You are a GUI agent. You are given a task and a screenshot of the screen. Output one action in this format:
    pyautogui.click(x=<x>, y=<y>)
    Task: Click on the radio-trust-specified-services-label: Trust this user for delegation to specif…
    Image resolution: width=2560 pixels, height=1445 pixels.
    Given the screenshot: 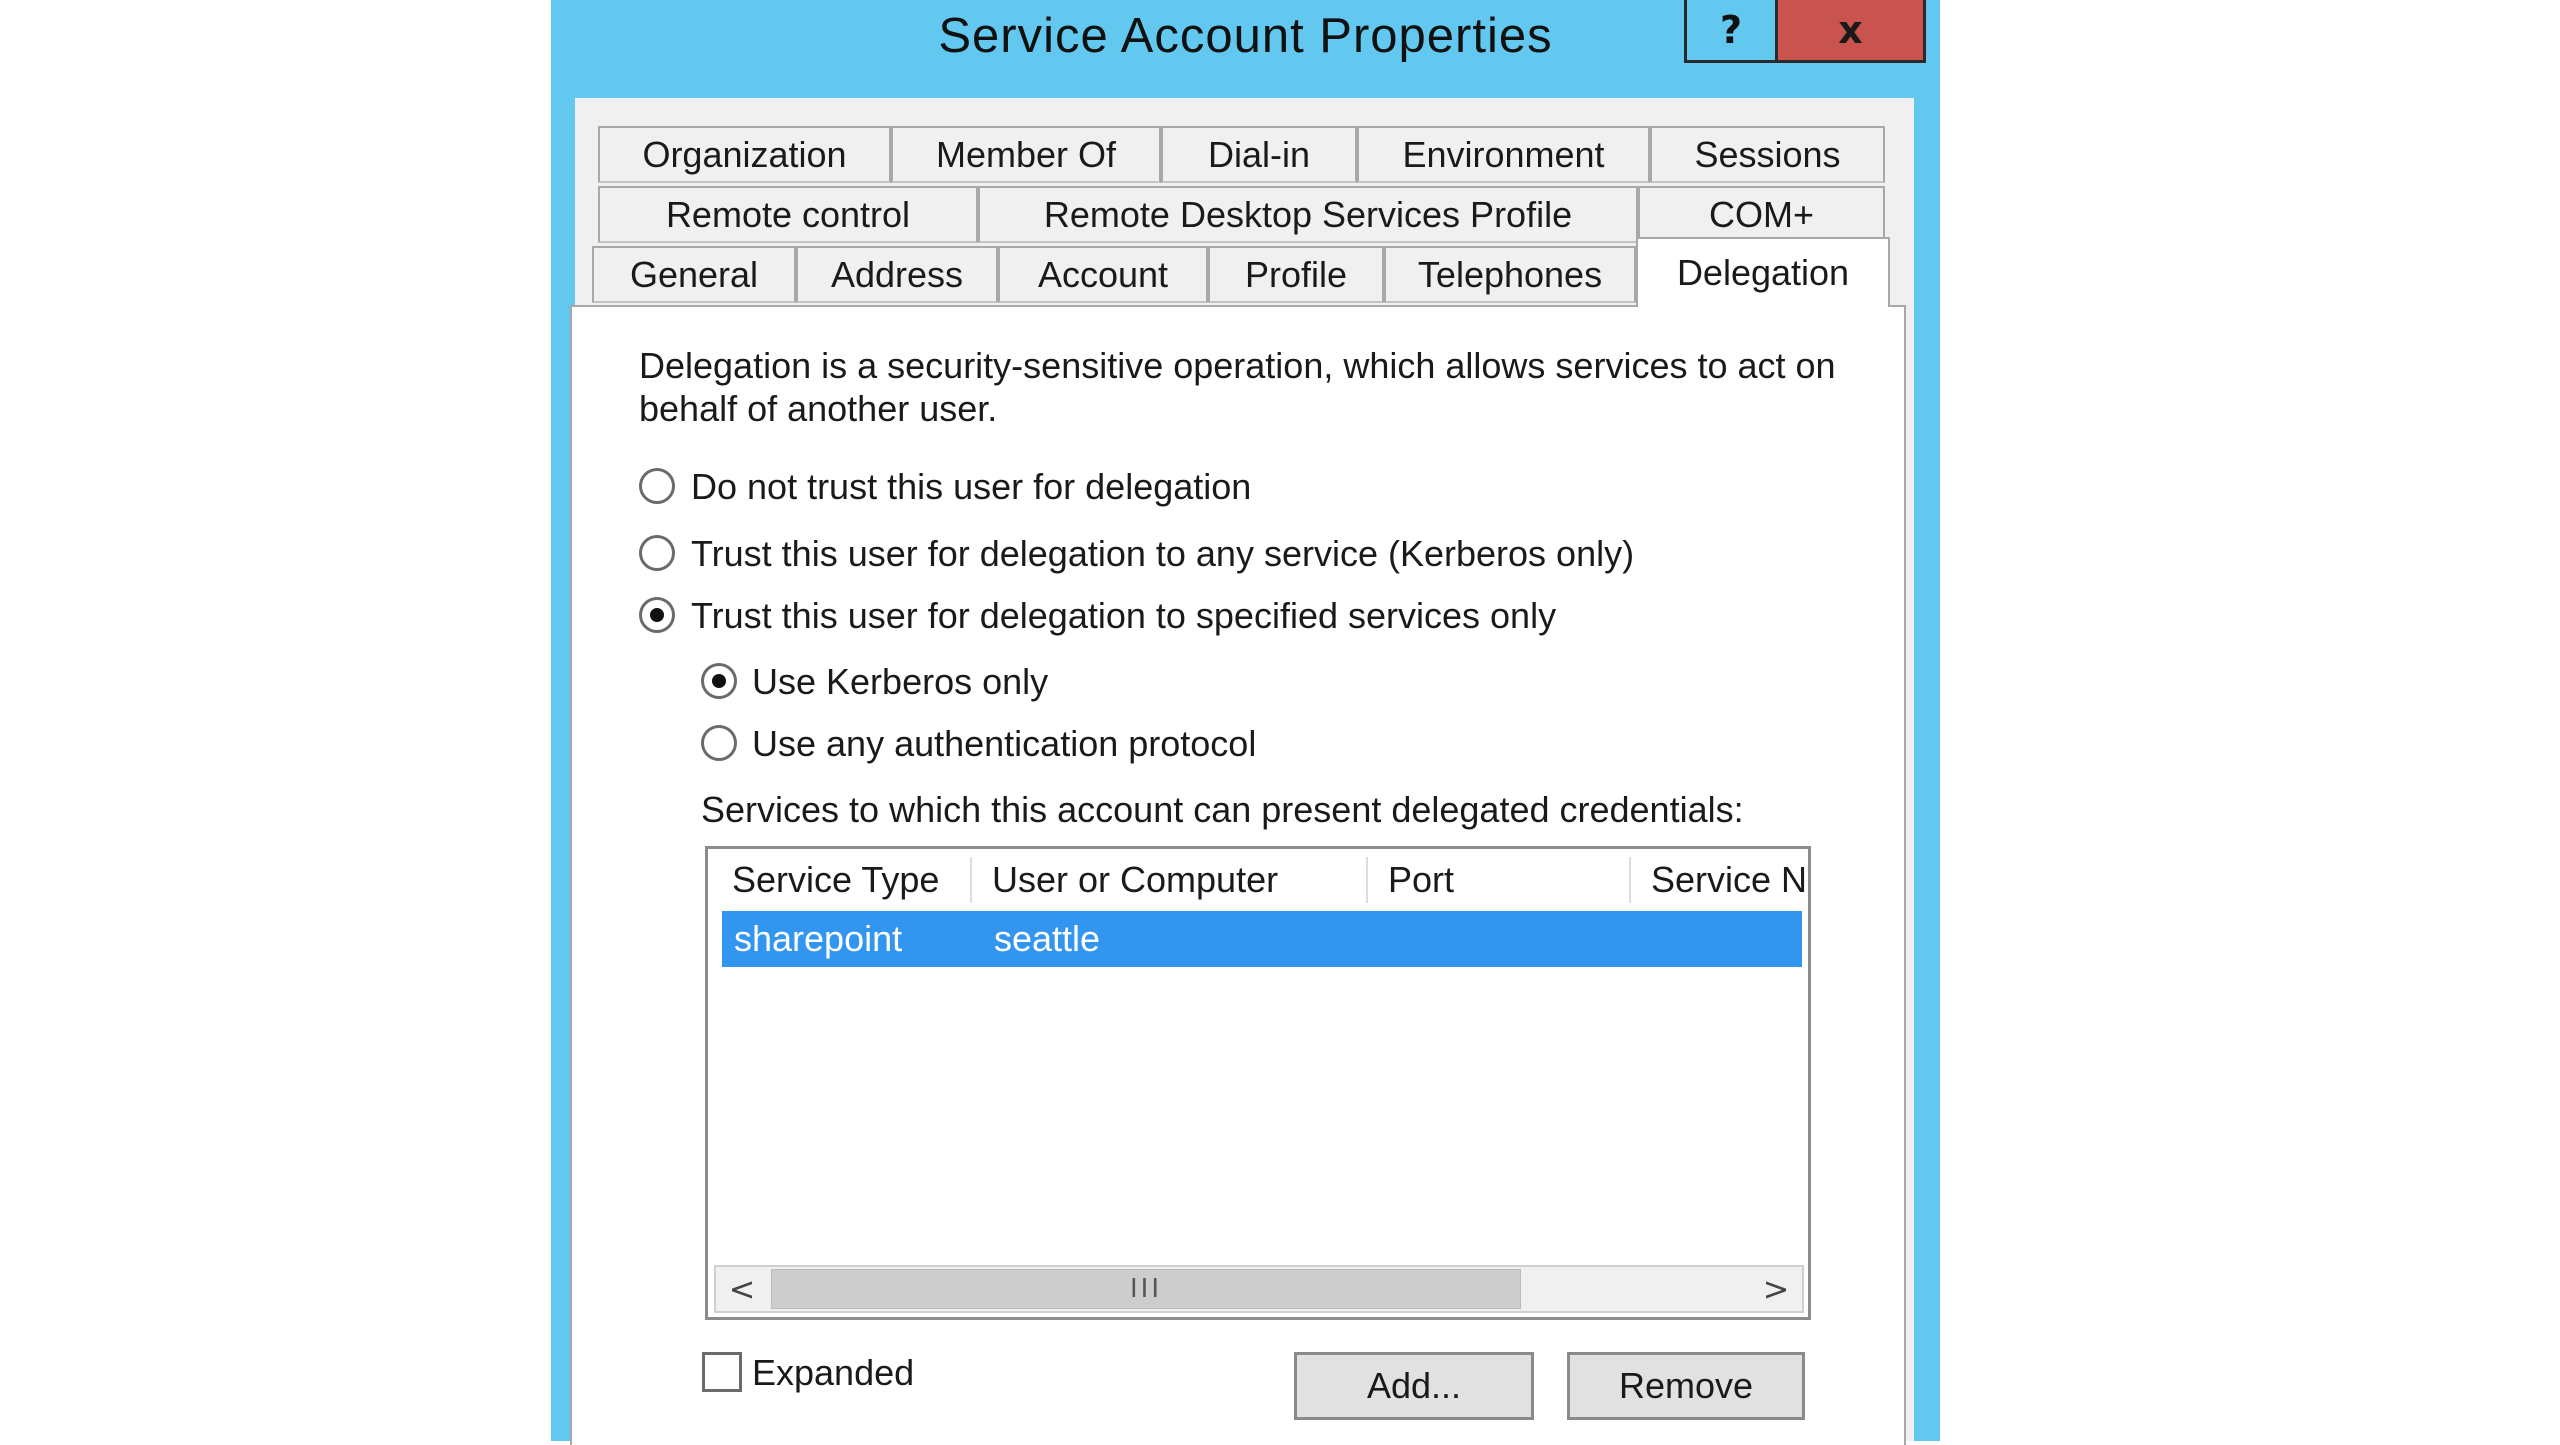 What is the action you would take?
    pyautogui.click(x=1123, y=616)
    